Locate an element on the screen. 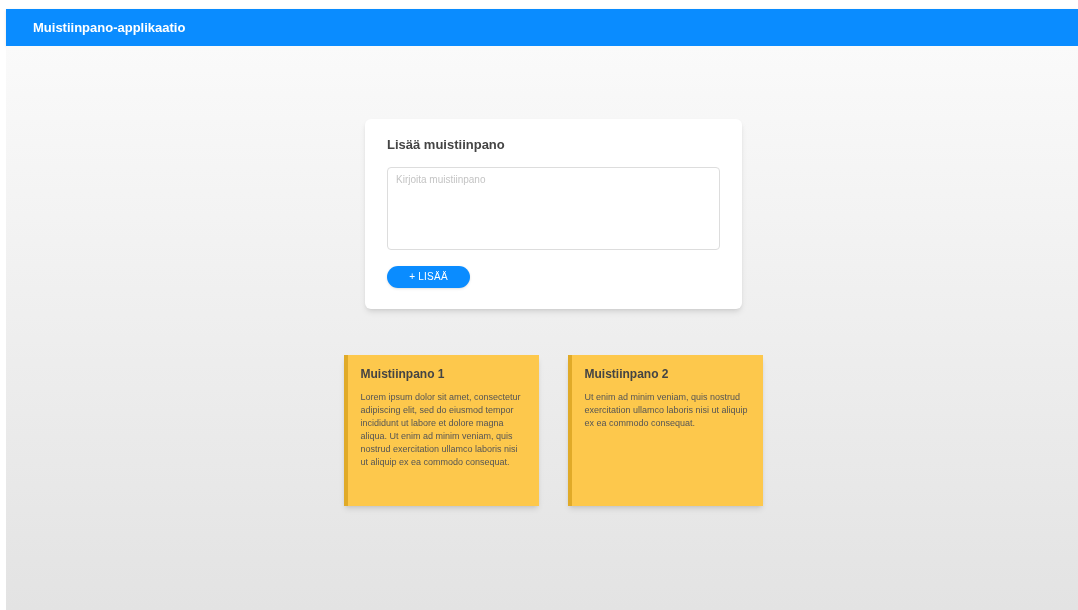 The width and height of the screenshot is (1078, 610). app-title: Muistiinpano-applikaatio is located at coordinates (109, 27).